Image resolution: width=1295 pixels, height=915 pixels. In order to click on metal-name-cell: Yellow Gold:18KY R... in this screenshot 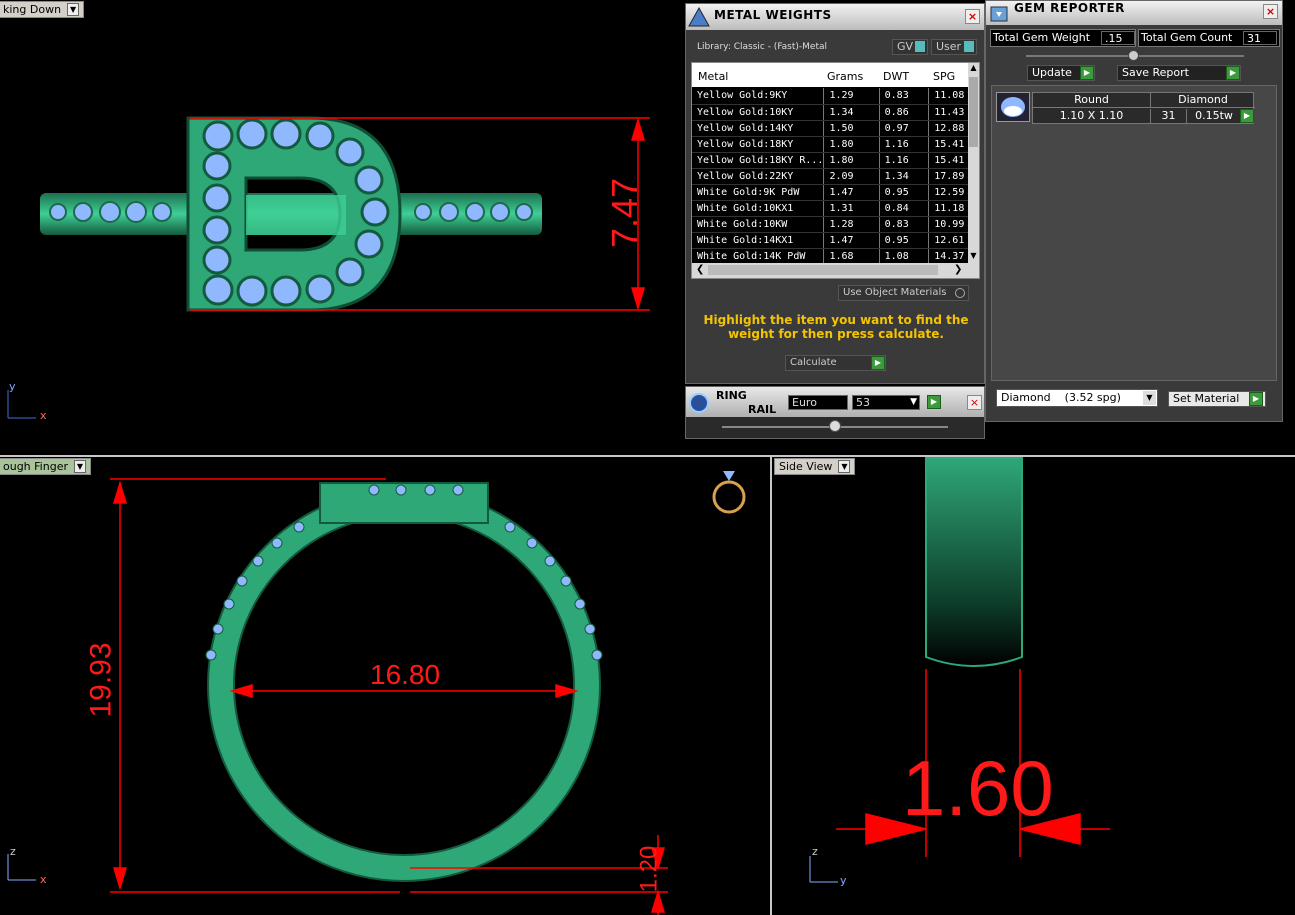, I will do `click(758, 160)`.